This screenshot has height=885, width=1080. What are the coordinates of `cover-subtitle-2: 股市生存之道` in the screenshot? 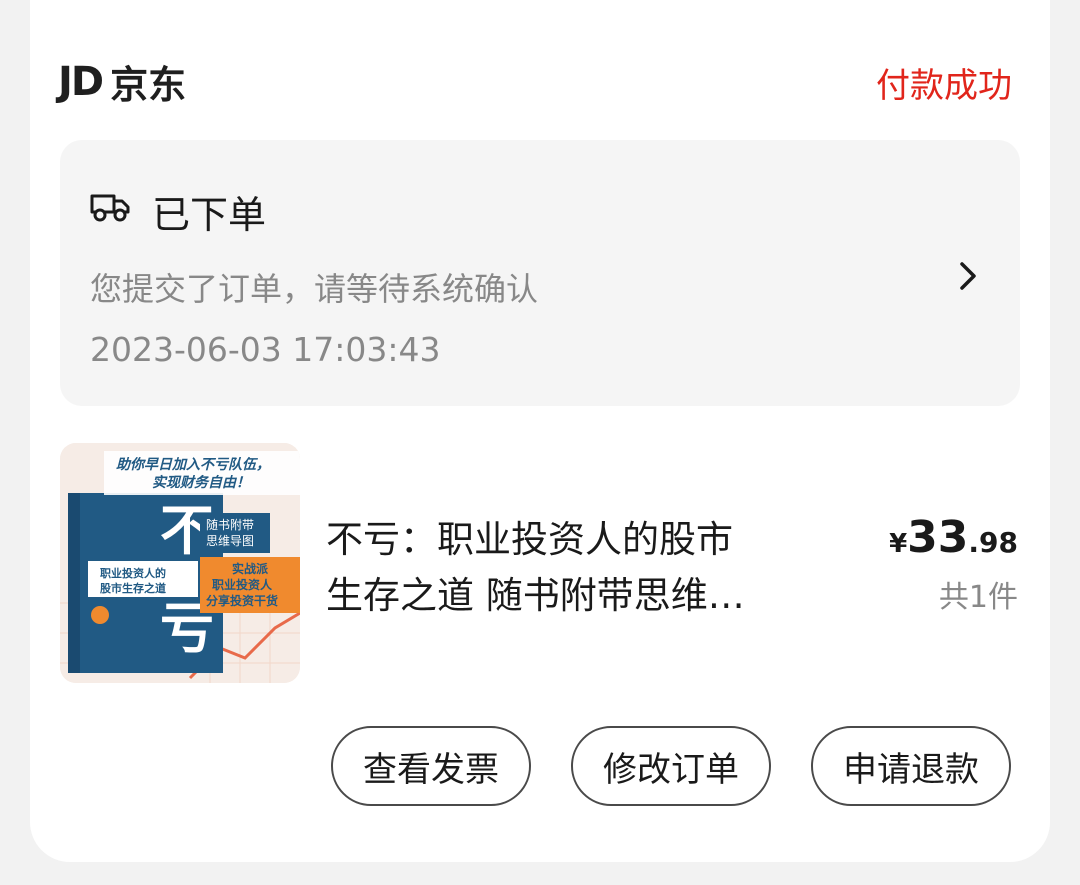 It's located at (133, 588).